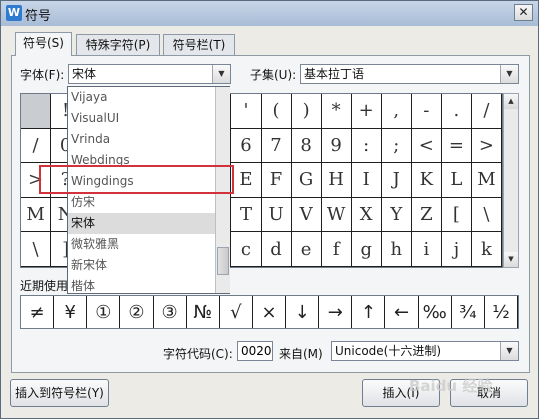 The image size is (539, 419). I want to click on symbol-cell: X, so click(366, 215).